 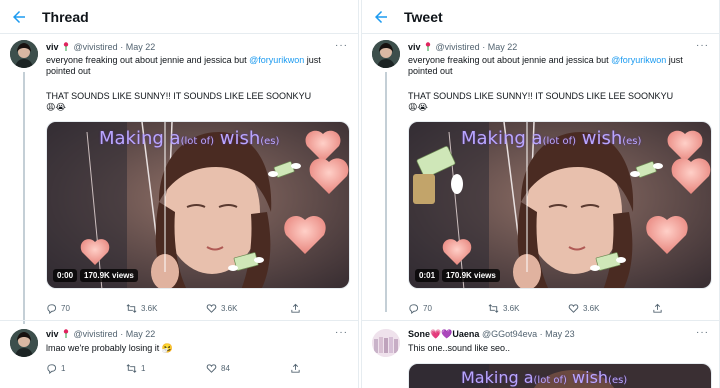 What do you see at coordinates (459, 348) in the screenshot?
I see `tweet-text: This one..sound like seo..` at bounding box center [459, 348].